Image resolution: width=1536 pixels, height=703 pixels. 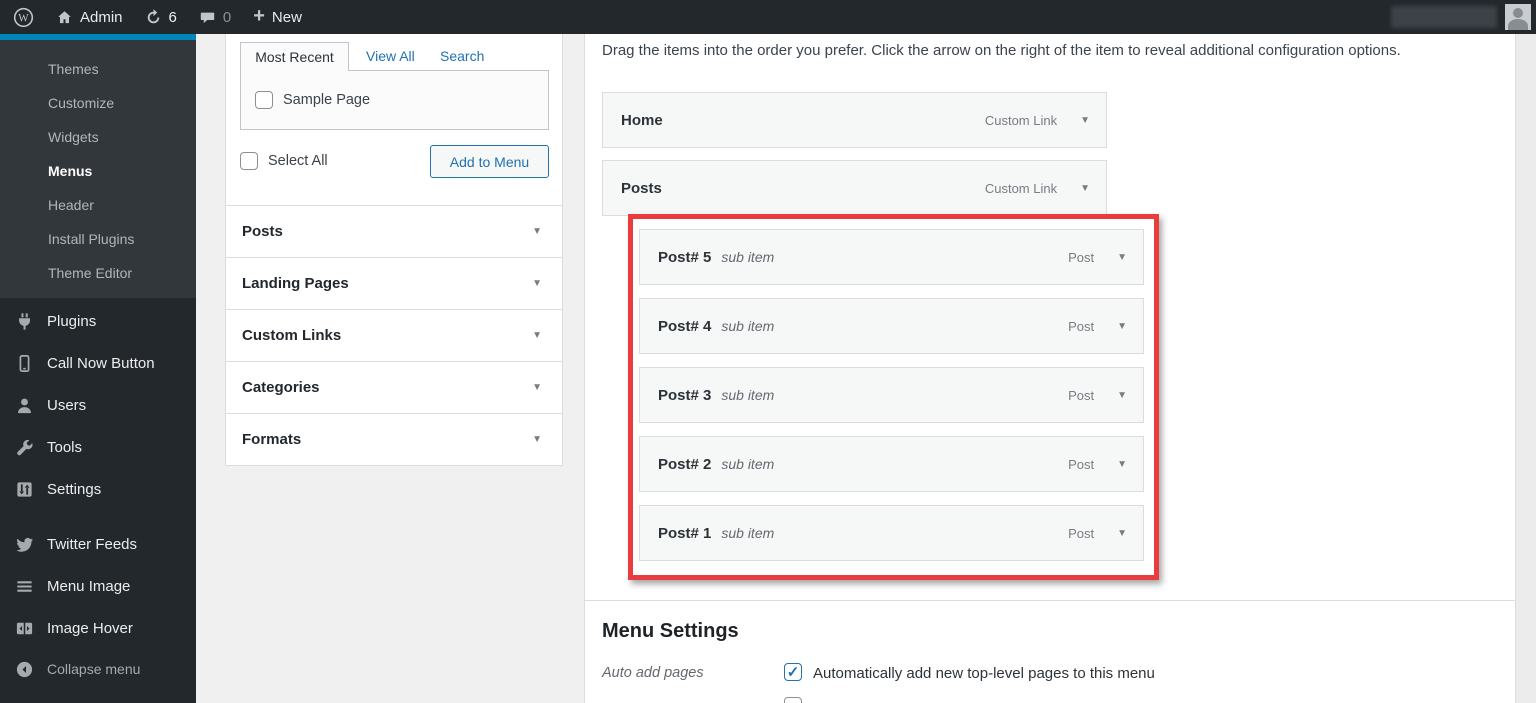 What do you see at coordinates (98, 628) in the screenshot?
I see `sidebar-item-image-hover: Image Hover` at bounding box center [98, 628].